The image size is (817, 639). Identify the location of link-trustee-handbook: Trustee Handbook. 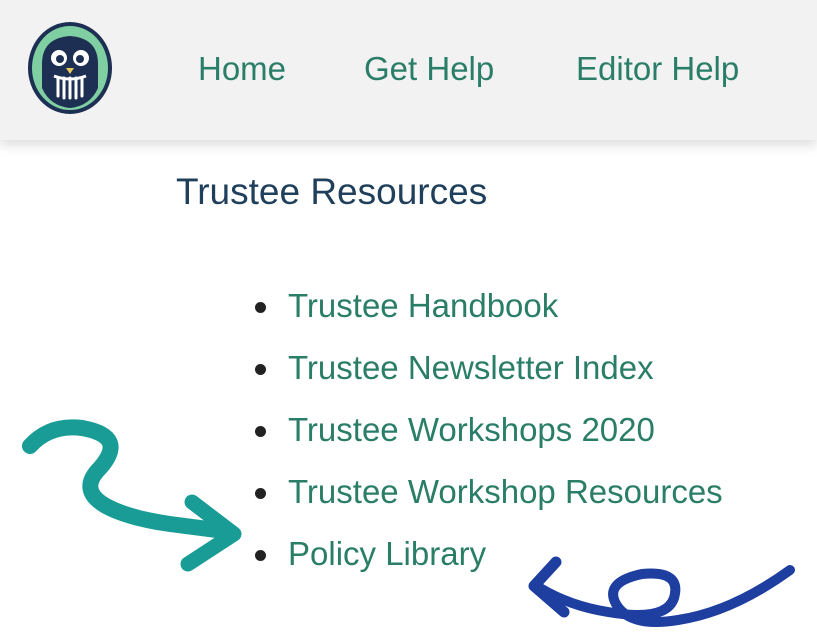
(423, 305).